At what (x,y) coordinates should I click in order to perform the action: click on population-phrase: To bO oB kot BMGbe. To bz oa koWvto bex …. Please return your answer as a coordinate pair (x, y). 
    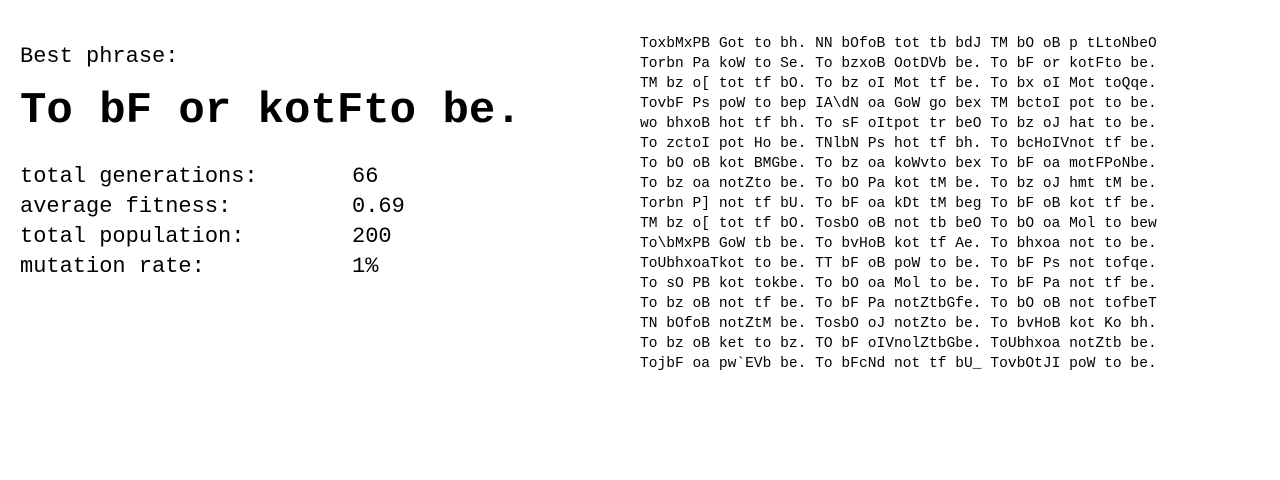
    Looking at the image, I should click on (898, 164).